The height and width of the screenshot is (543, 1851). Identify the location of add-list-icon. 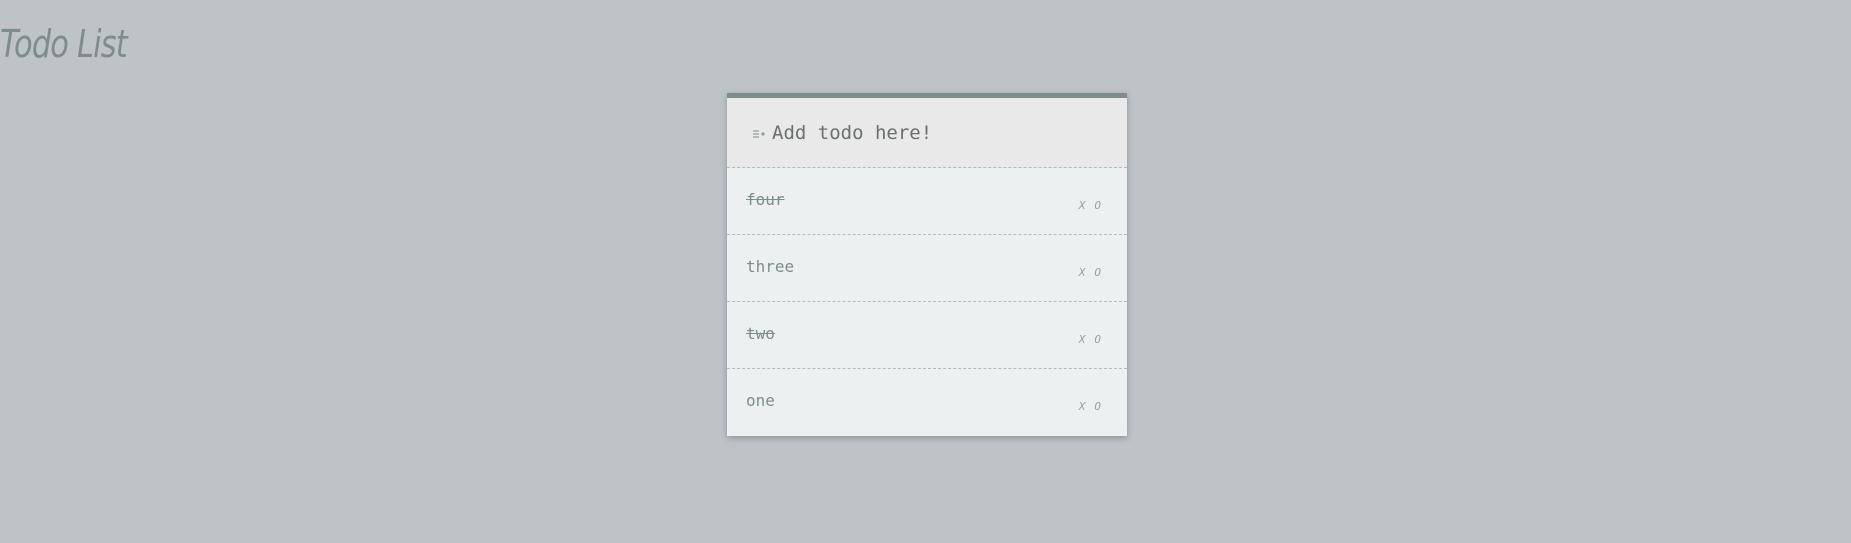
(759, 133).